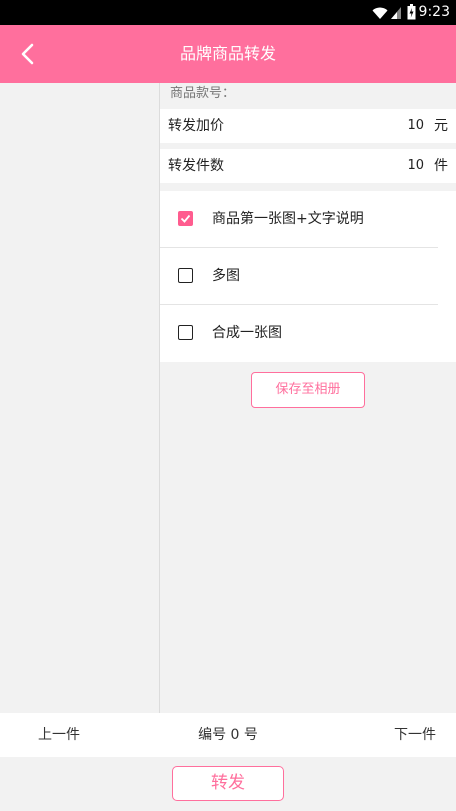  Describe the element at coordinates (411, 14) in the screenshot. I see `battery-icon` at that location.